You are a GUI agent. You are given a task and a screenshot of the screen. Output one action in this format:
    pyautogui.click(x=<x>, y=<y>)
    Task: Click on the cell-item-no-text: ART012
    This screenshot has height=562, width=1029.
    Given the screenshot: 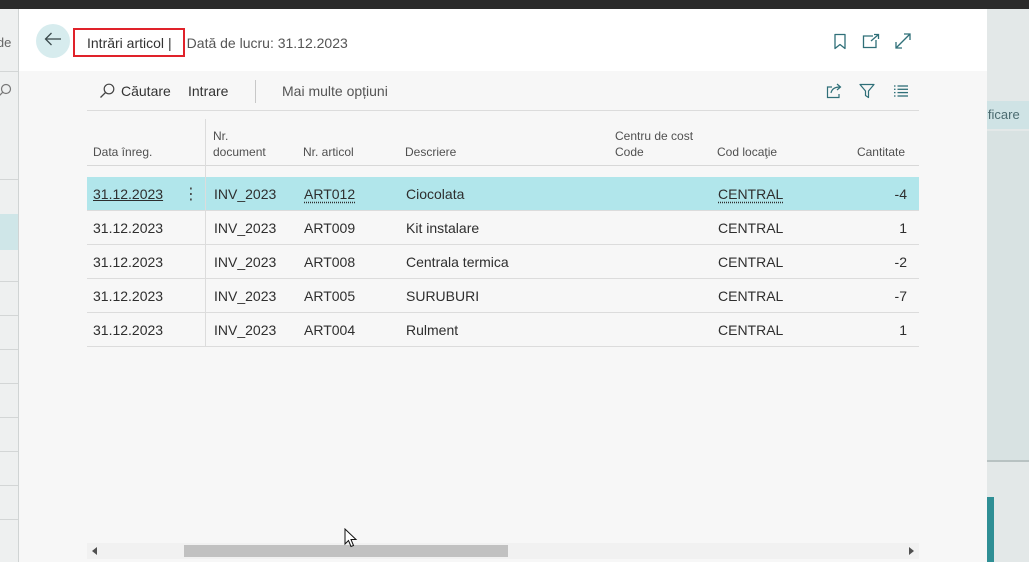 What is the action you would take?
    pyautogui.click(x=330, y=193)
    